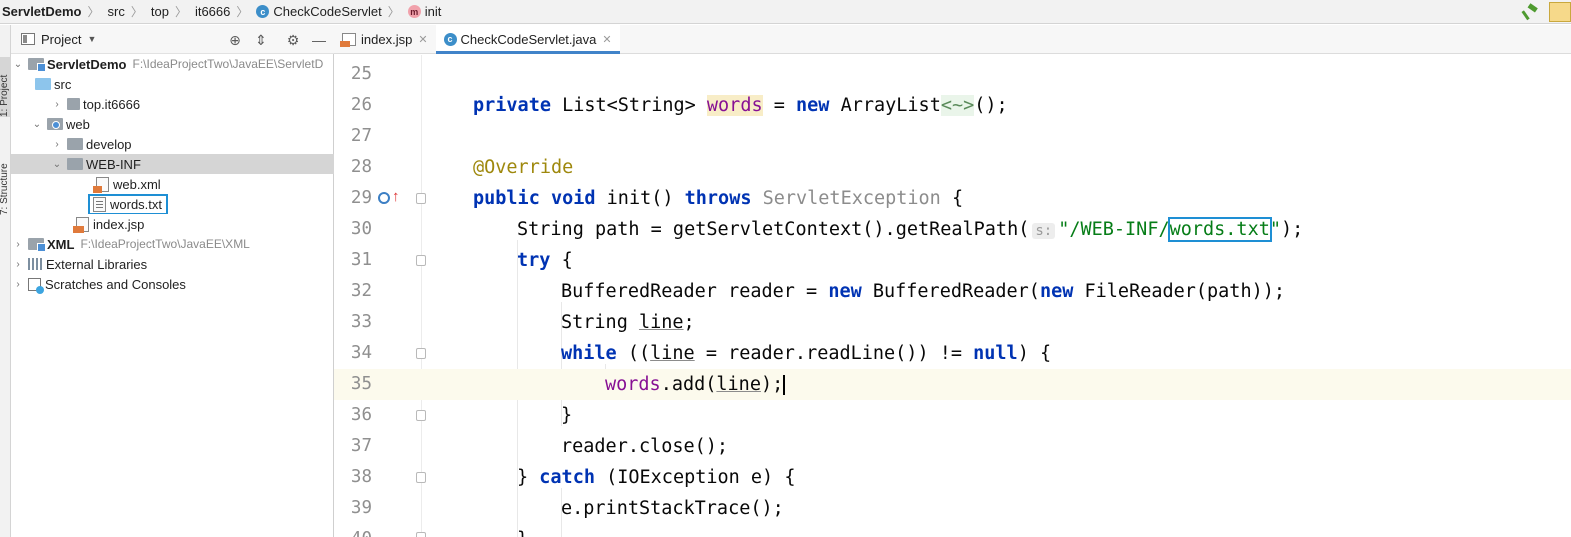  Describe the element at coordinates (261, 40) in the screenshot. I see `collapse-all-icon: ⇕` at that location.